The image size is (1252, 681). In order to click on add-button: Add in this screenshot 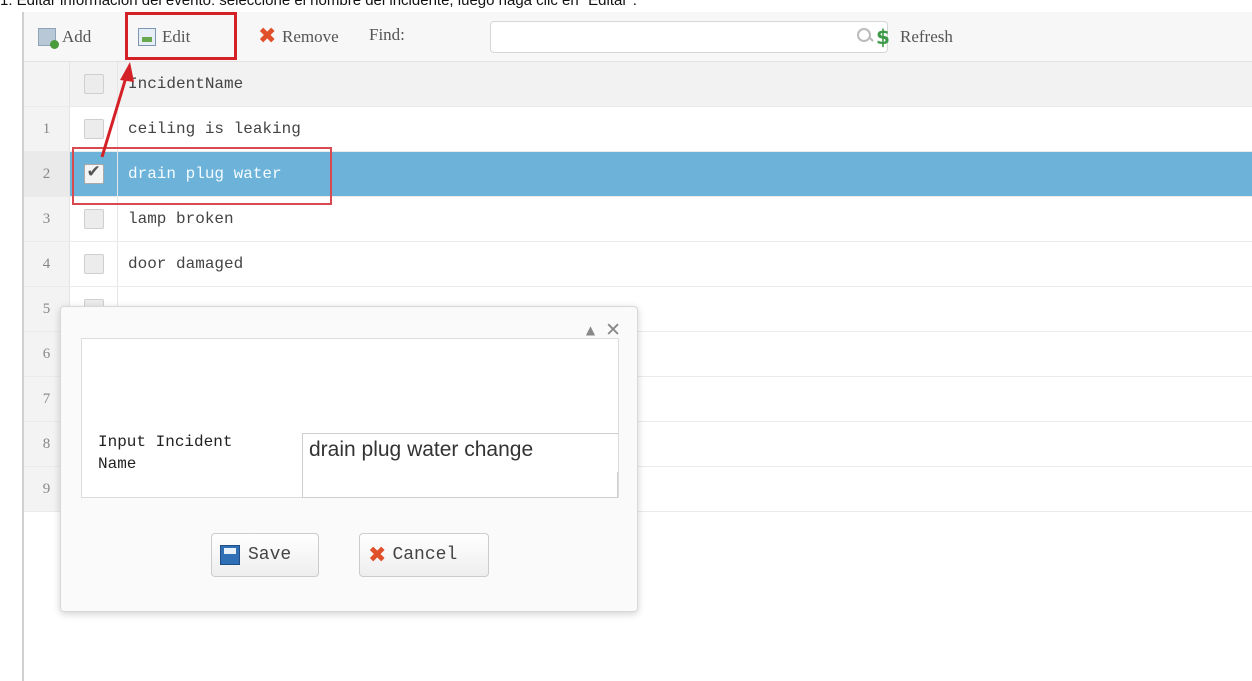, I will do `click(64, 37)`.